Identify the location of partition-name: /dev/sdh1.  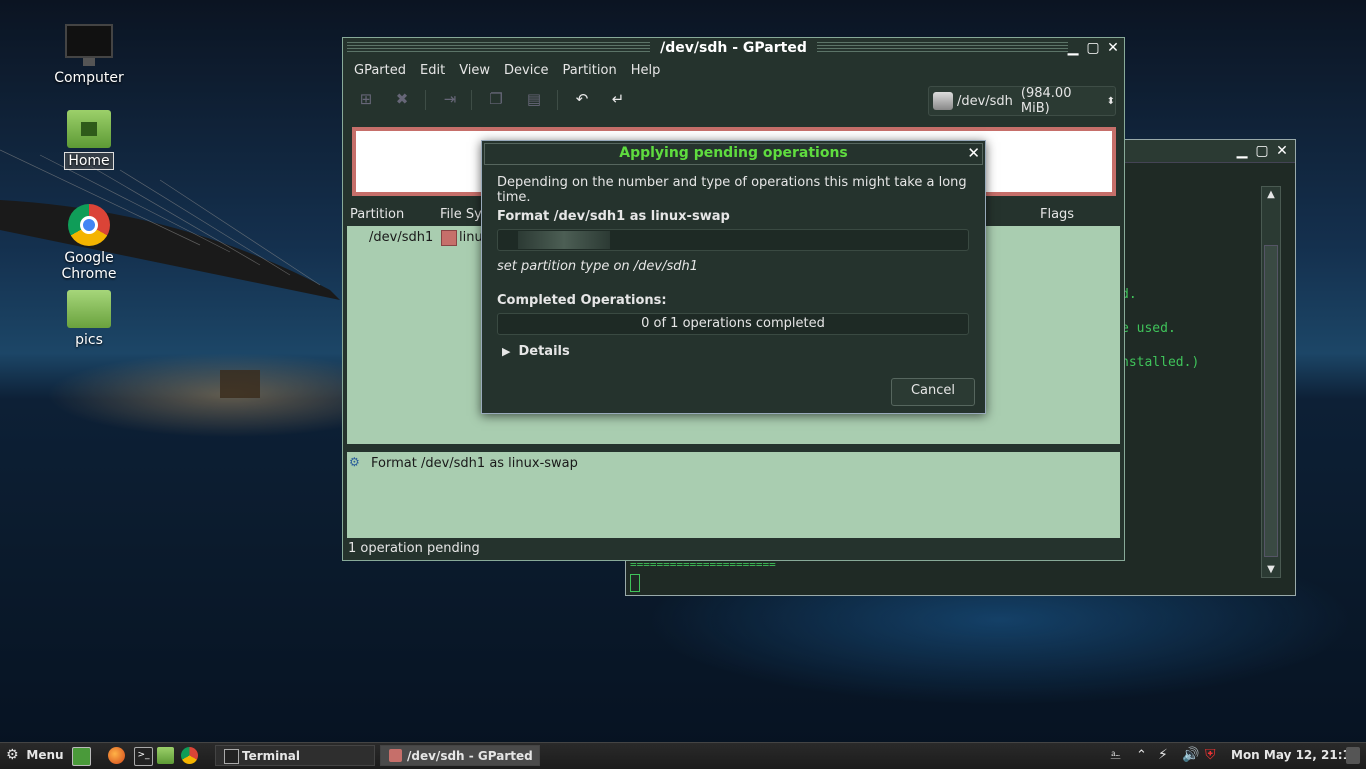
(401, 237).